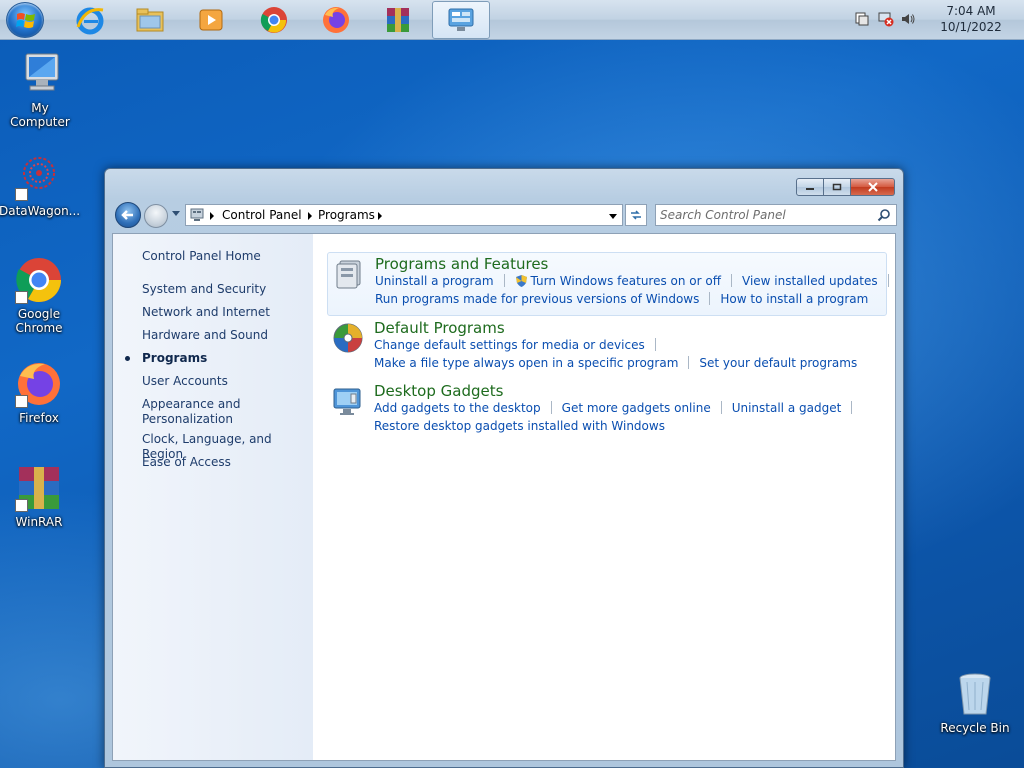 This screenshot has height=768, width=1024. What do you see at coordinates (174, 358) in the screenshot?
I see `sidebar-item-programs: Programs` at bounding box center [174, 358].